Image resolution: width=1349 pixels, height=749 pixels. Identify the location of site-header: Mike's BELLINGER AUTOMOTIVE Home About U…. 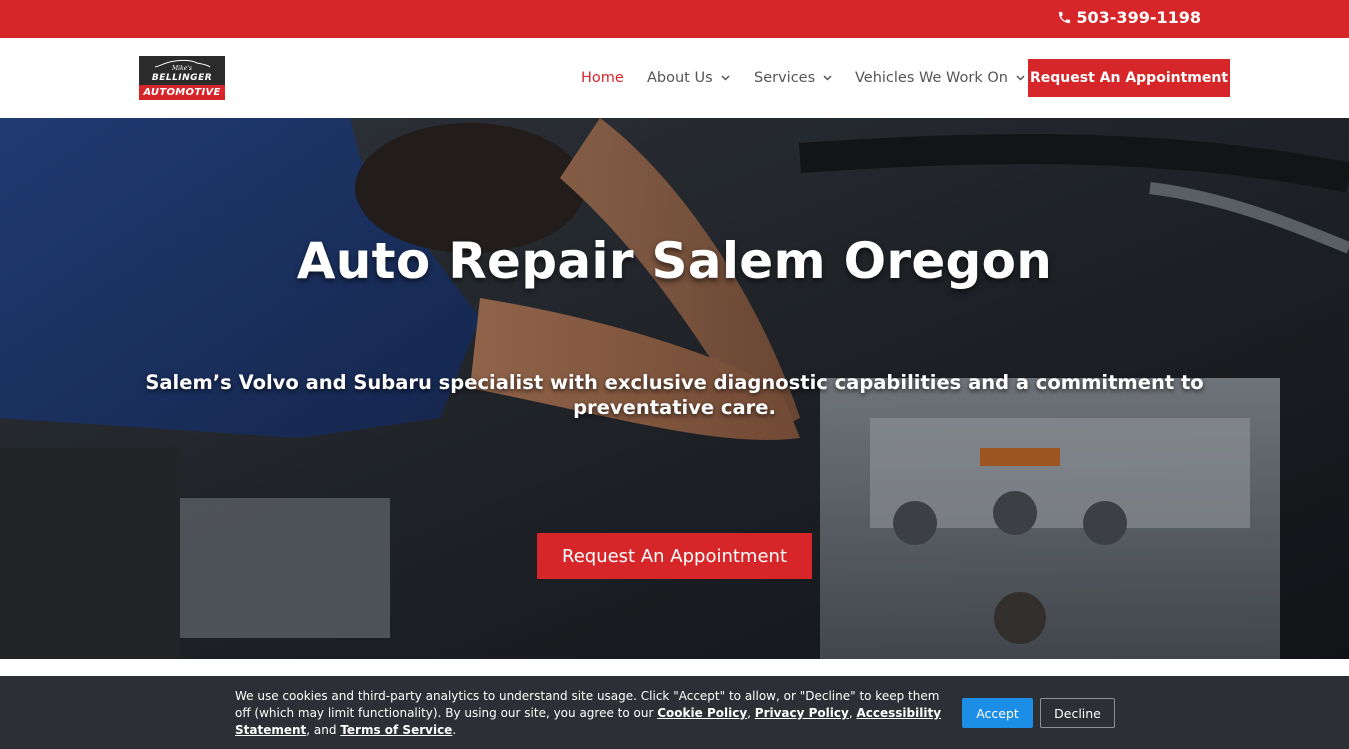
(674, 78).